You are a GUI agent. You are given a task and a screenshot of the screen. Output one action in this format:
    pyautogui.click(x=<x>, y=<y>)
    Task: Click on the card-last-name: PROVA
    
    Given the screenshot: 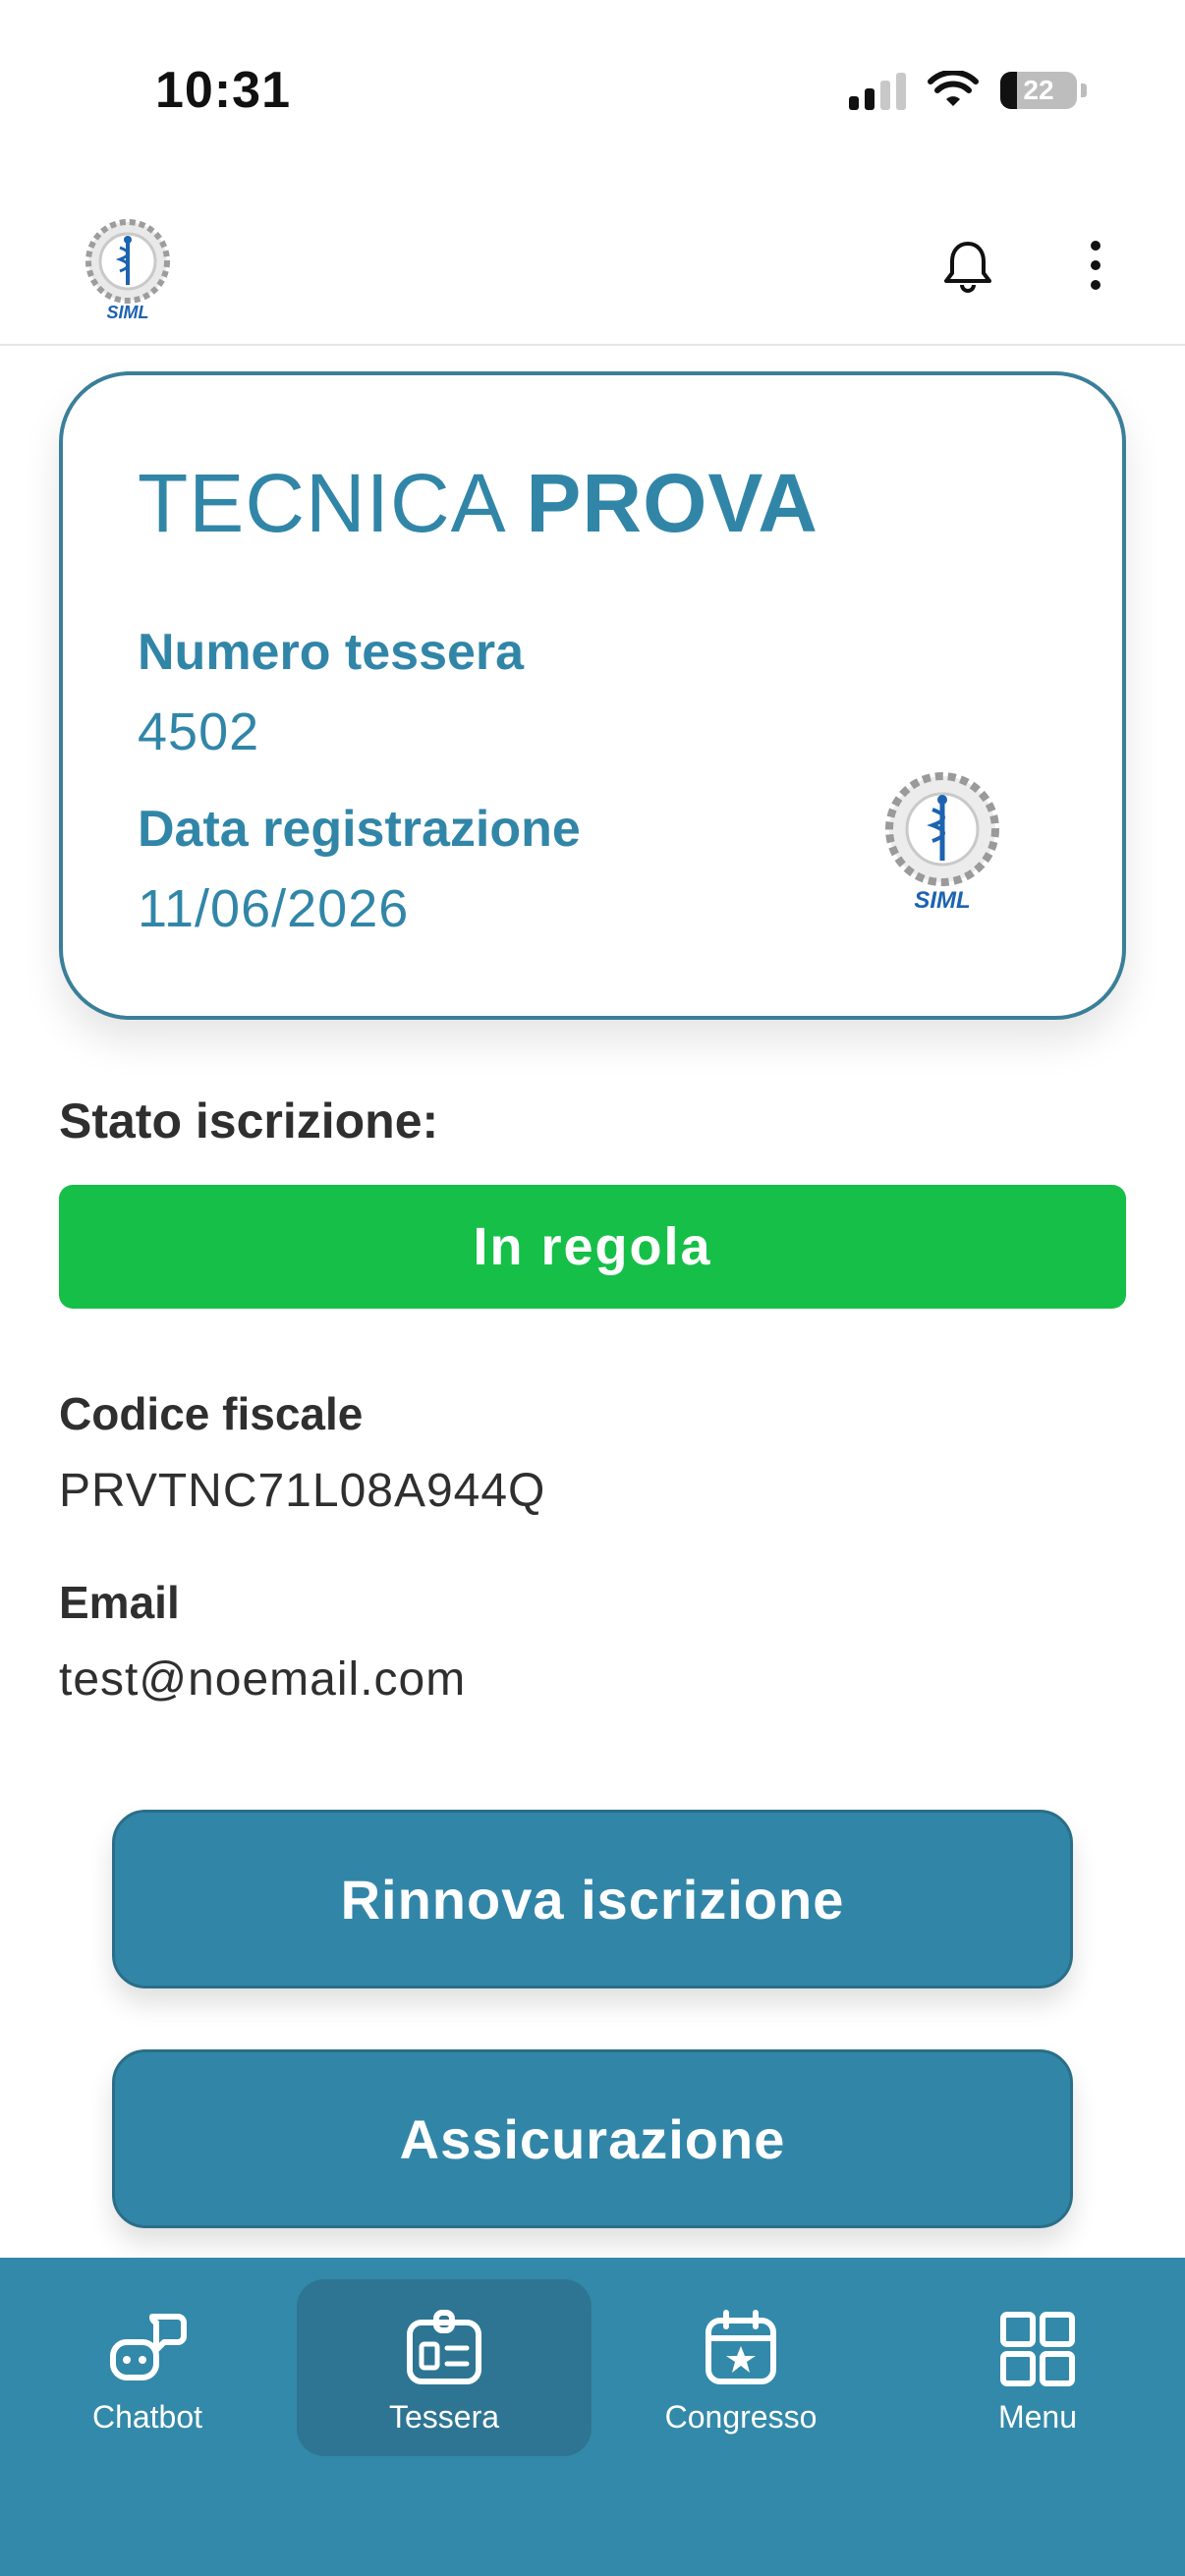 What is the action you would take?
    pyautogui.click(x=672, y=503)
    